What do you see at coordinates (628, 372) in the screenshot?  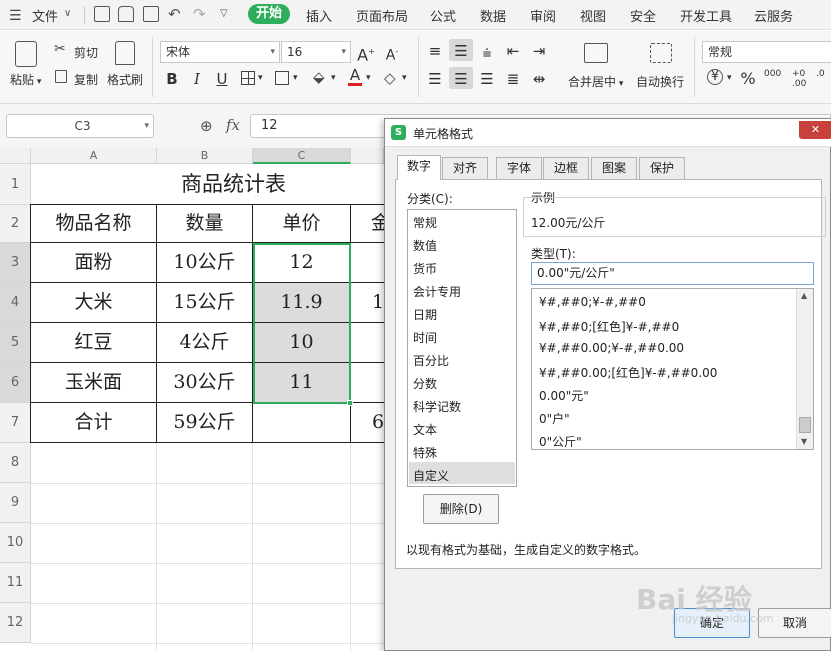 I see `list-item: ¥#,##0.00;[红色]¥-#,##0.00` at bounding box center [628, 372].